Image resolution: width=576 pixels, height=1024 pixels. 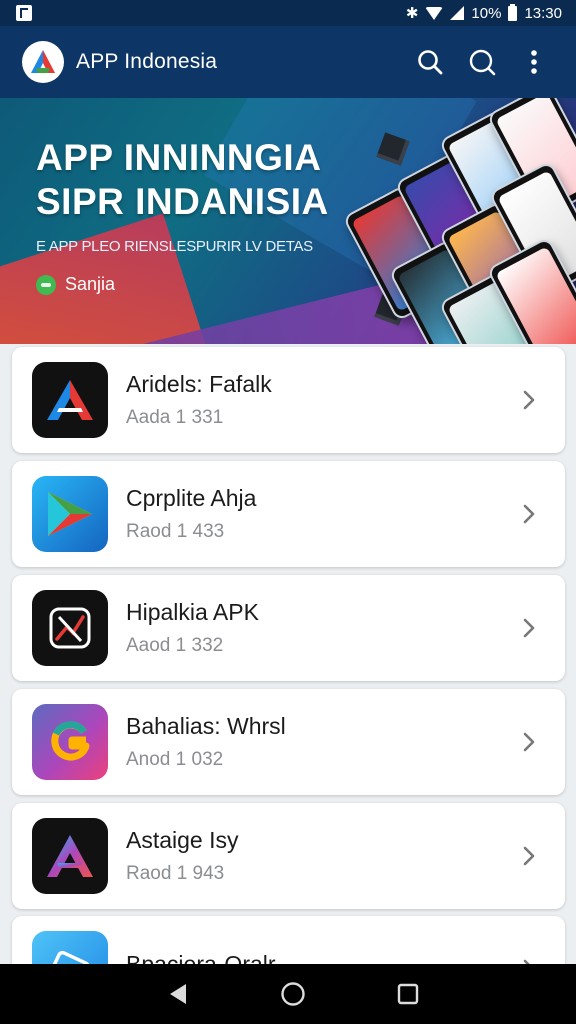 I want to click on signal-icon, so click(x=457, y=13).